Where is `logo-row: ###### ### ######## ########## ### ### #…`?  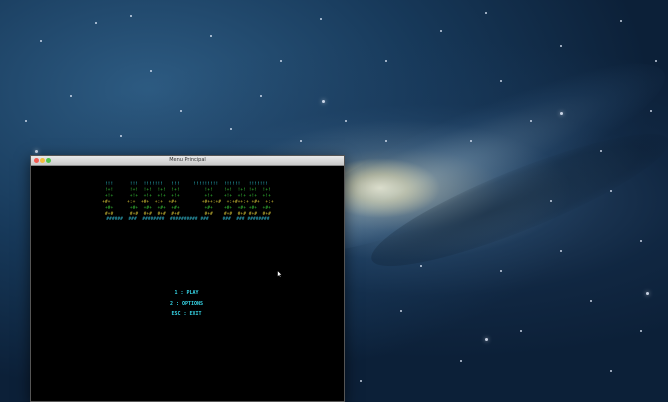 logo-row: ###### ### ######## ########## ### ### #… is located at coordinates (186, 220).